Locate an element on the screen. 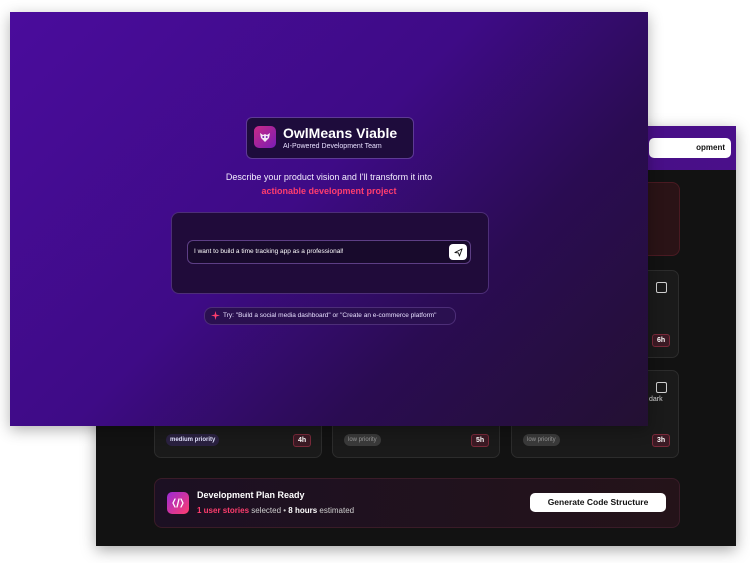  hours-badge: 4h is located at coordinates (302, 440).